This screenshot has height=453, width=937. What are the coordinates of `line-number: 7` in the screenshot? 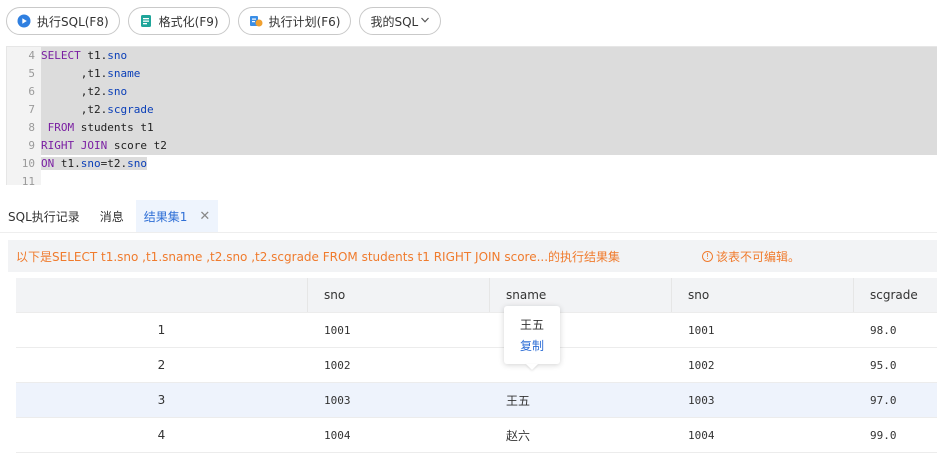 It's located at (24, 110).